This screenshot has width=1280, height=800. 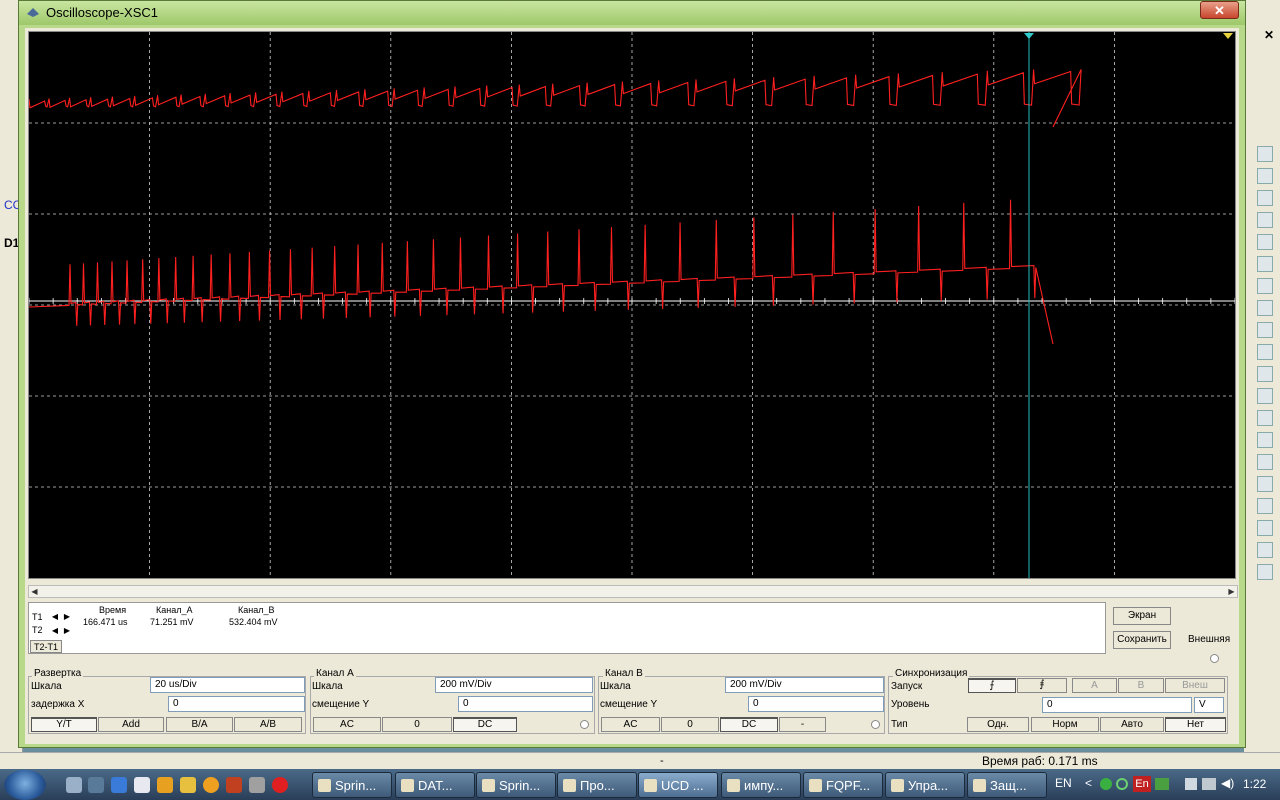 I want to click on channel-b-refresh-icon, so click(x=875, y=724).